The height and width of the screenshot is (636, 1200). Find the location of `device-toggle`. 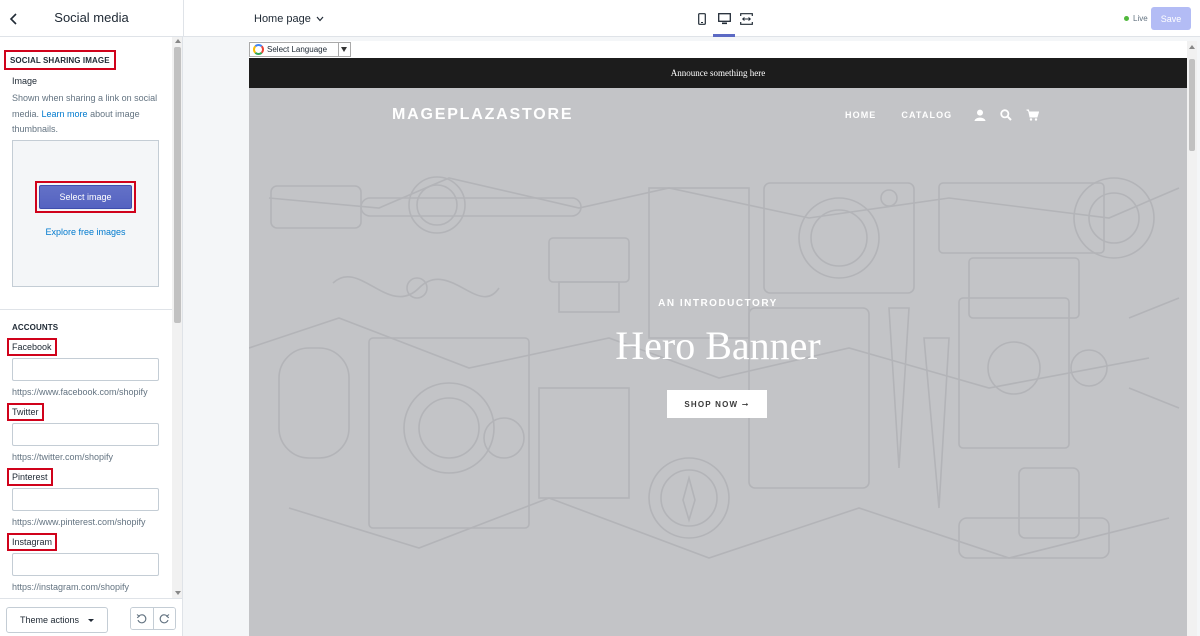

device-toggle is located at coordinates (724, 18).